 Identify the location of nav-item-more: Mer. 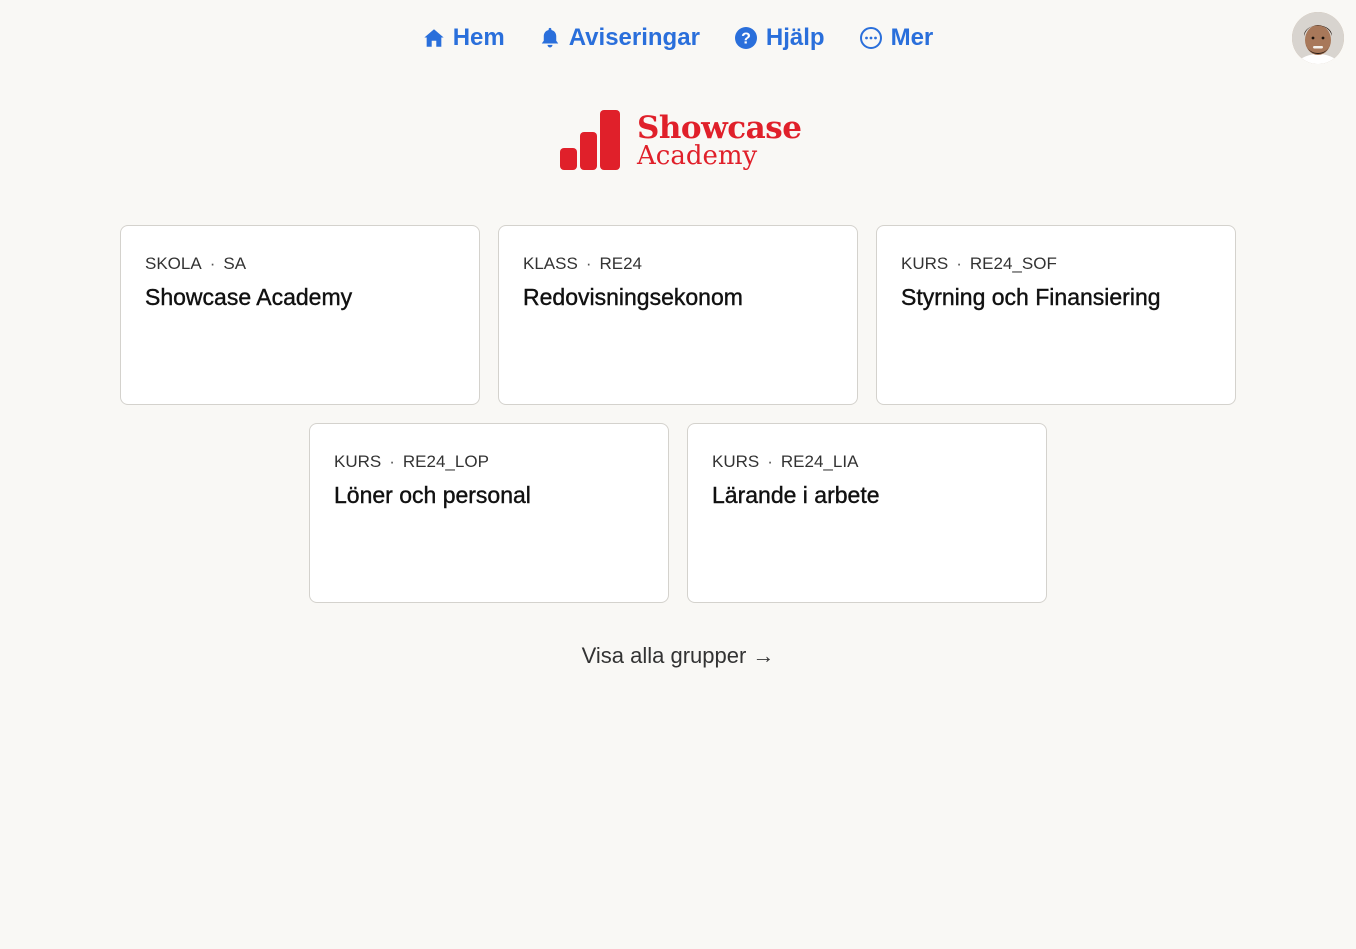
(896, 38).